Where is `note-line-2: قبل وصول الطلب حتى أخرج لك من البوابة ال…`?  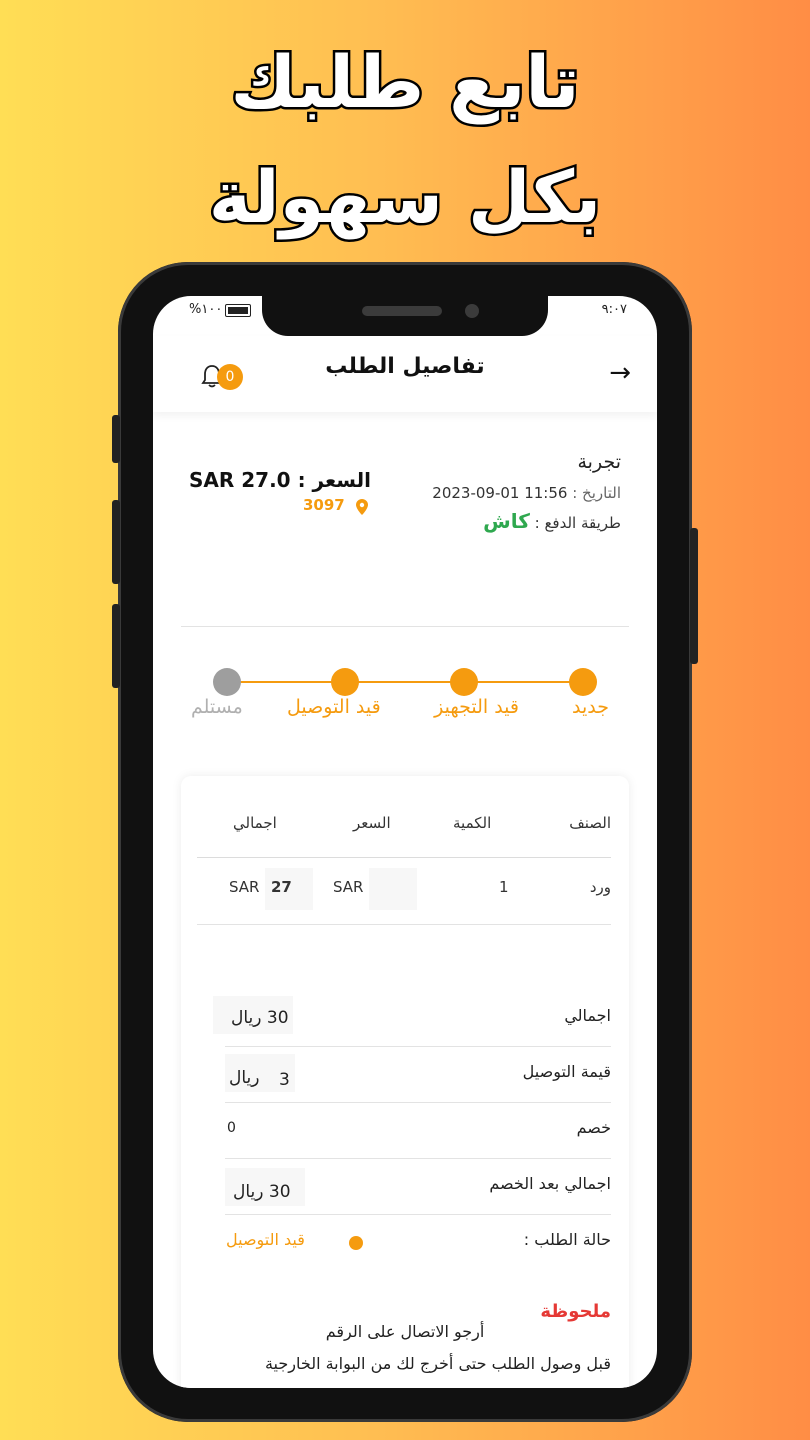
note-line-2: قبل وصول الطلب حتى أخرج لك من البوابة ال… is located at coordinates (437, 1363).